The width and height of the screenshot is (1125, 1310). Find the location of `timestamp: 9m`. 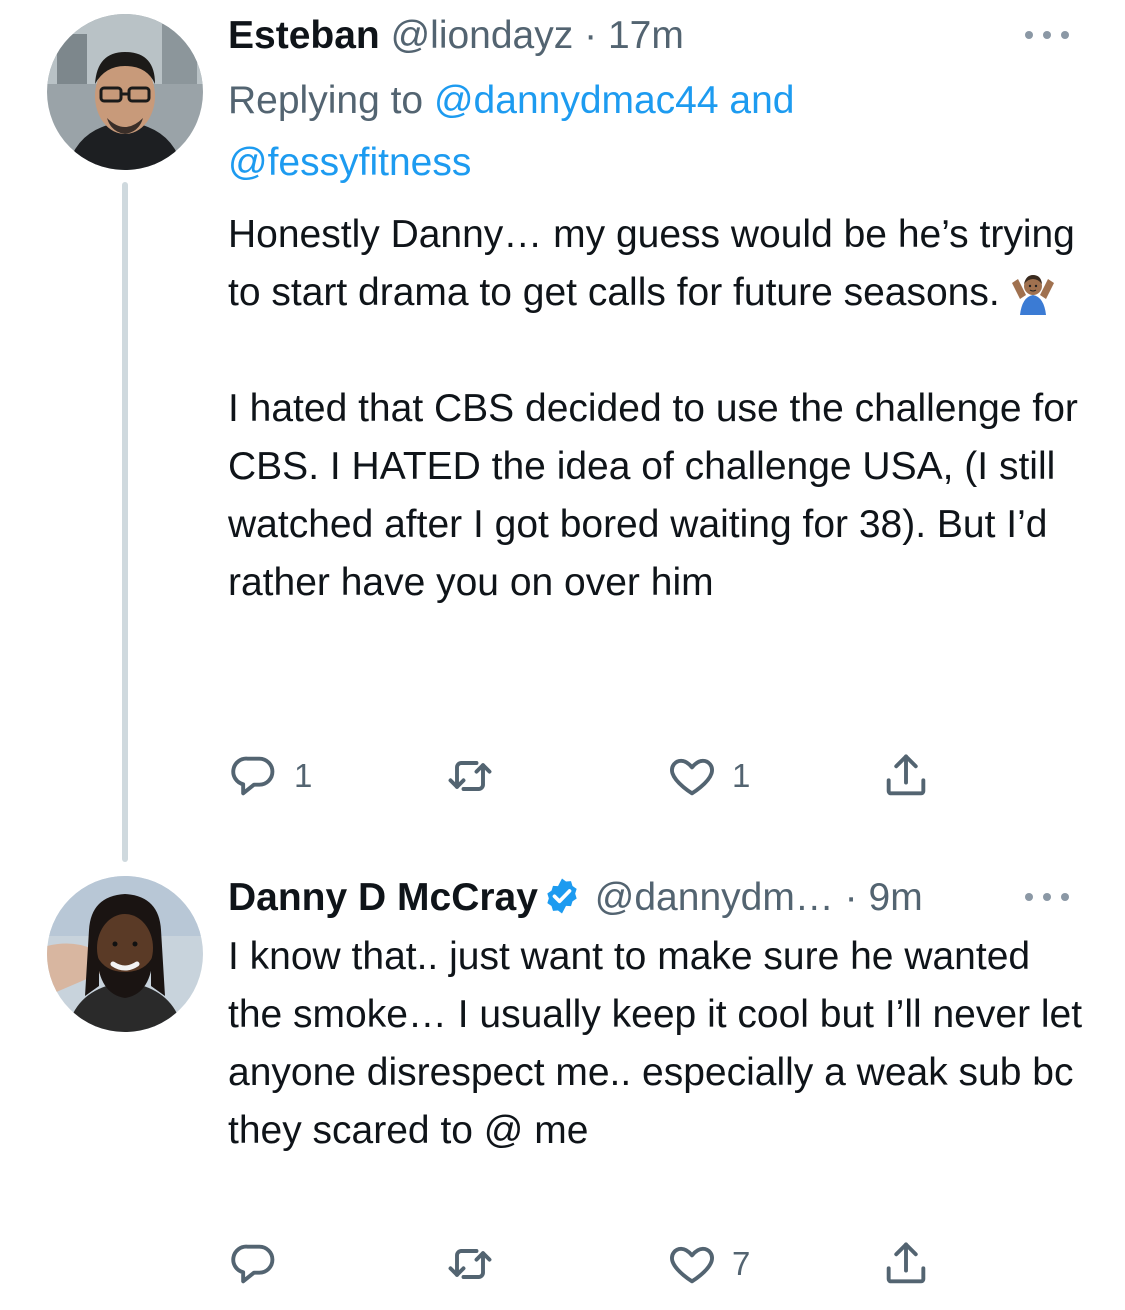

timestamp: 9m is located at coordinates (896, 897).